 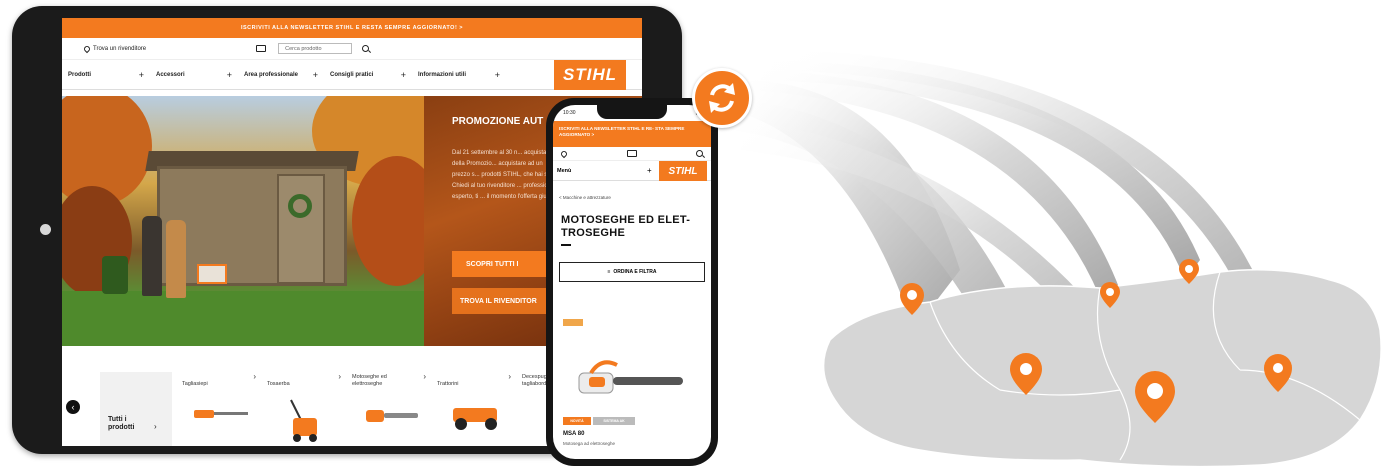 What do you see at coordinates (221, 414) in the screenshot?
I see `hedge-trimmer-image` at bounding box center [221, 414].